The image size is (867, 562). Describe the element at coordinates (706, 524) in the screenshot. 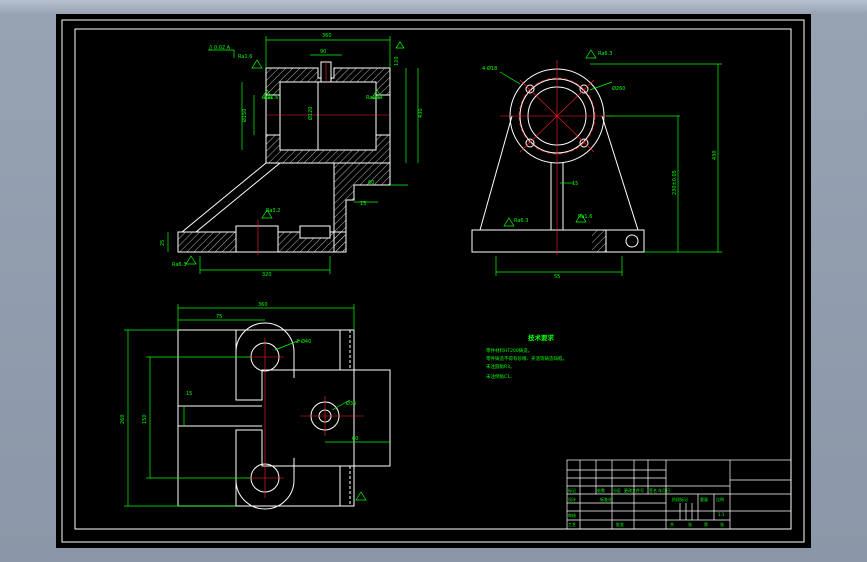

I see `tb-no: 第` at that location.